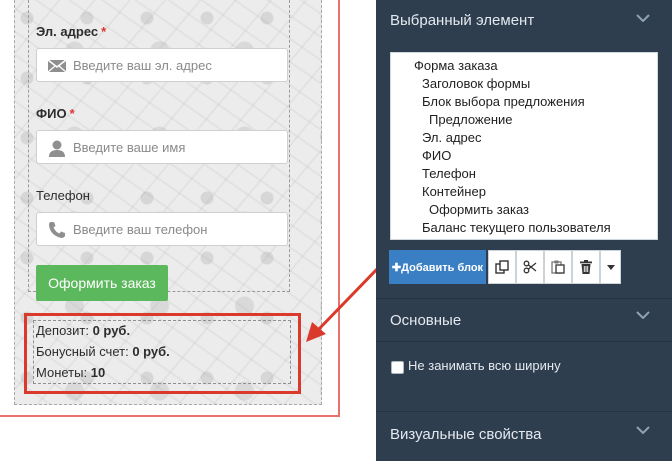 This screenshot has width=672, height=461. I want to click on add-block-button: ✚Добавить блок, so click(437, 267).